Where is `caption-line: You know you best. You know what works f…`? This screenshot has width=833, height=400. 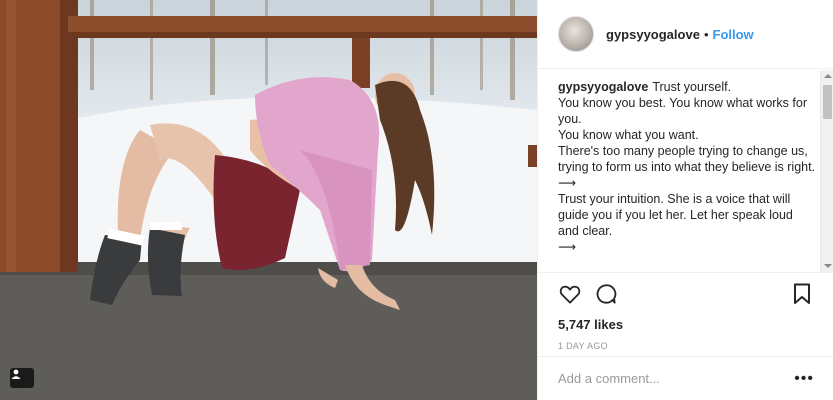
caption-line: You know you best. You know what works f… is located at coordinates (682, 111).